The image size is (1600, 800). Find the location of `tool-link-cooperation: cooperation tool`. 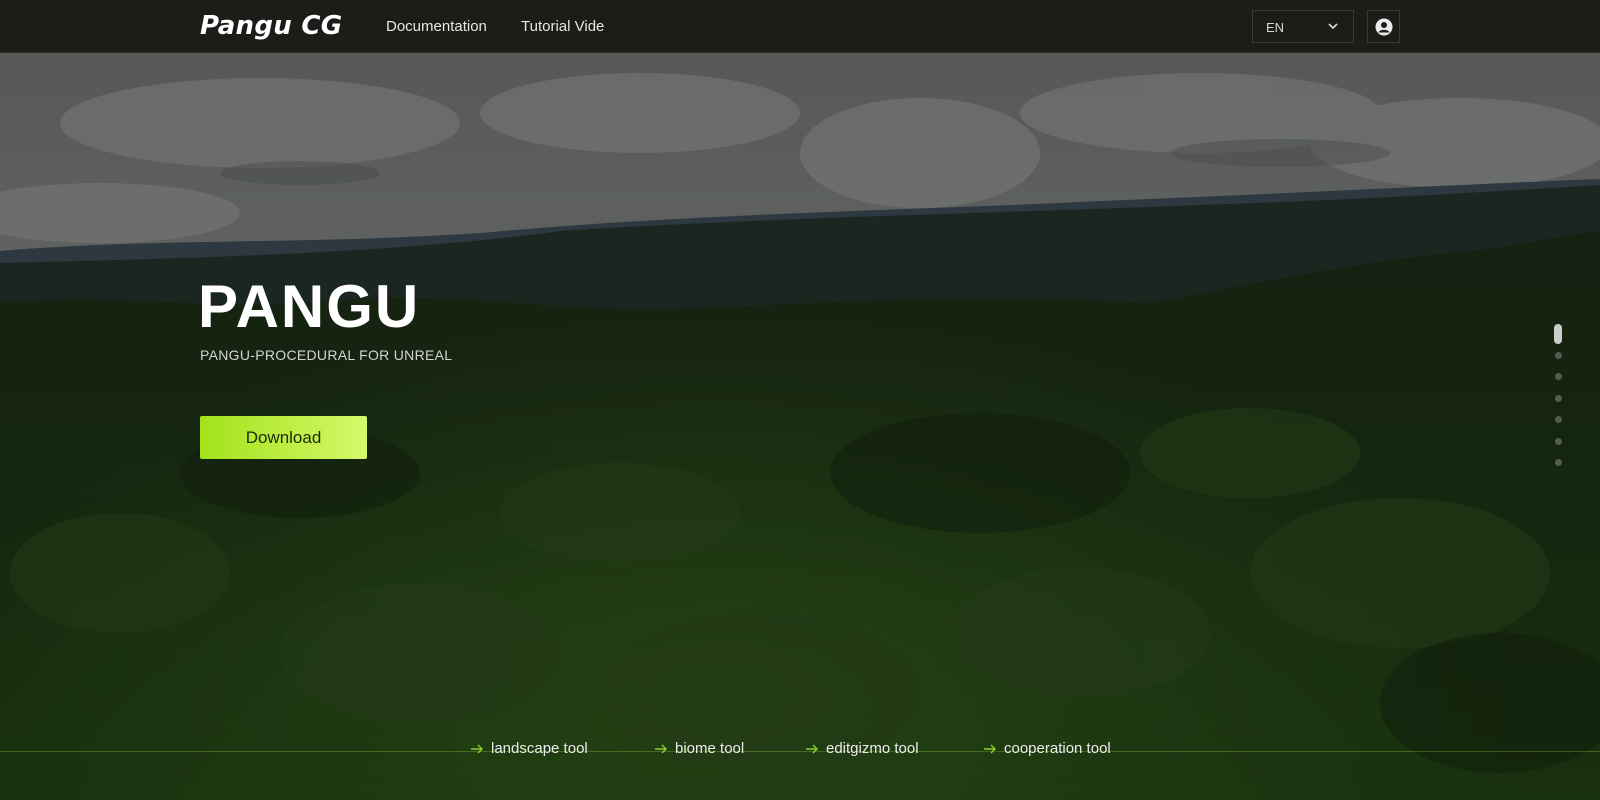

tool-link-cooperation: cooperation tool is located at coordinates (1047, 748).